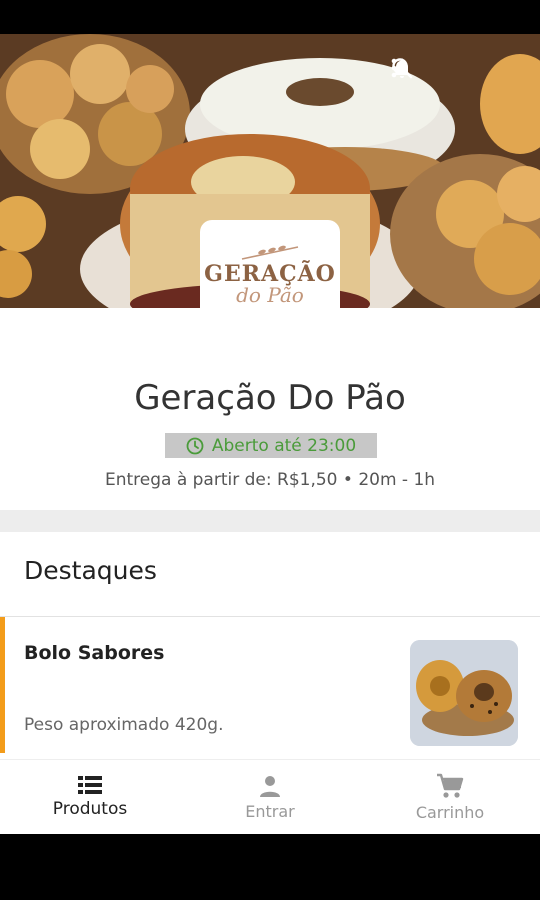  I want to click on product-name: Bolo Sabores, so click(94, 653).